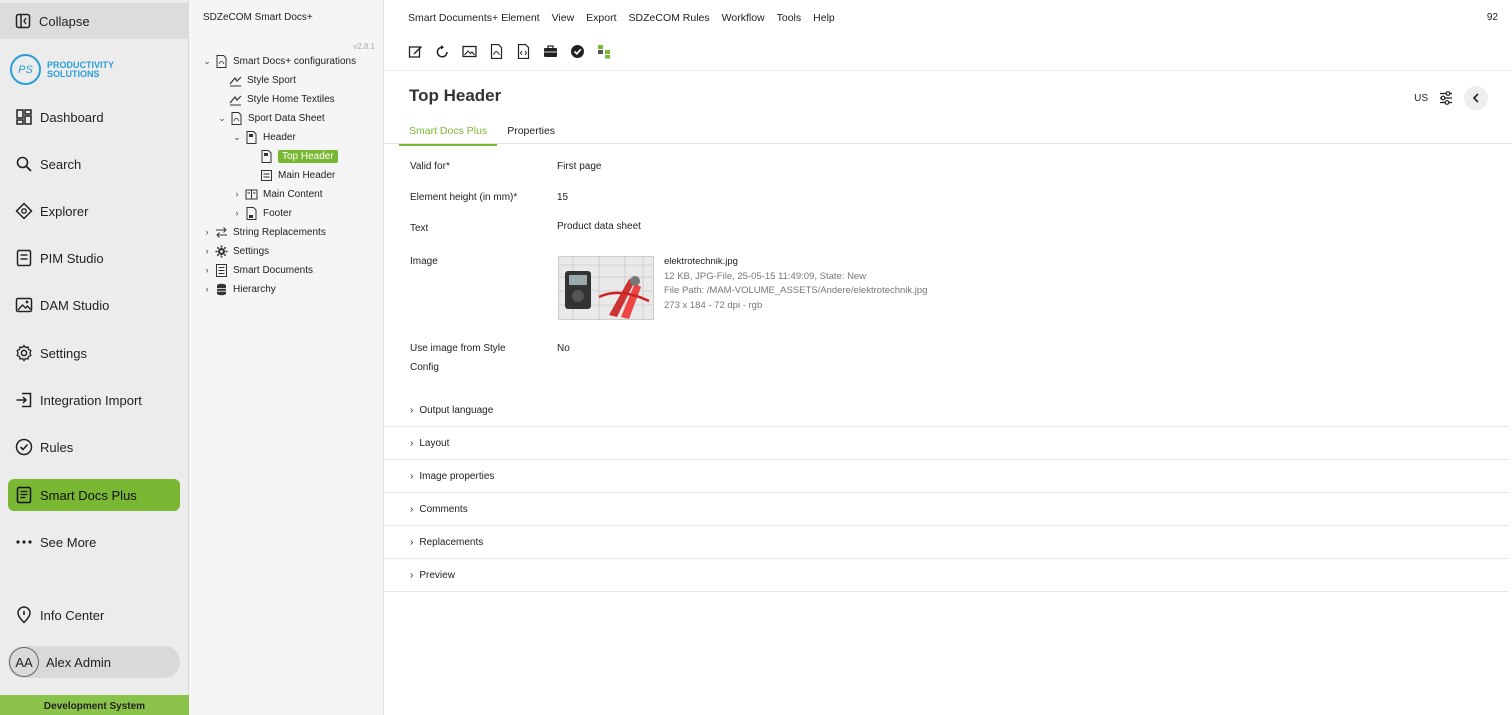 This screenshot has height=715, width=1512. I want to click on version-label: v2.8.1, so click(364, 46).